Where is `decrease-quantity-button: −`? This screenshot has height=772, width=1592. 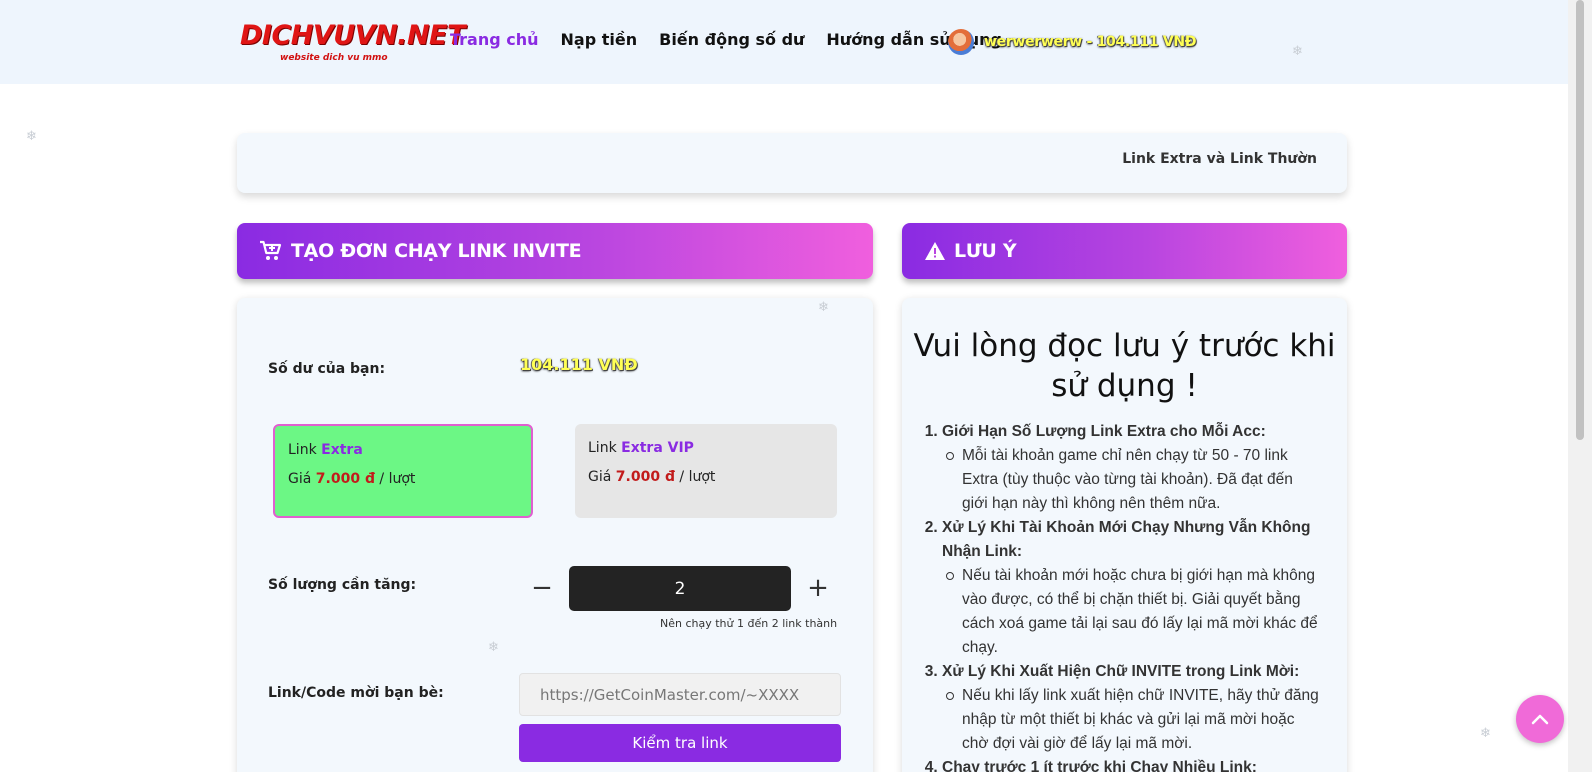 decrease-quantity-button: − is located at coordinates (542, 588).